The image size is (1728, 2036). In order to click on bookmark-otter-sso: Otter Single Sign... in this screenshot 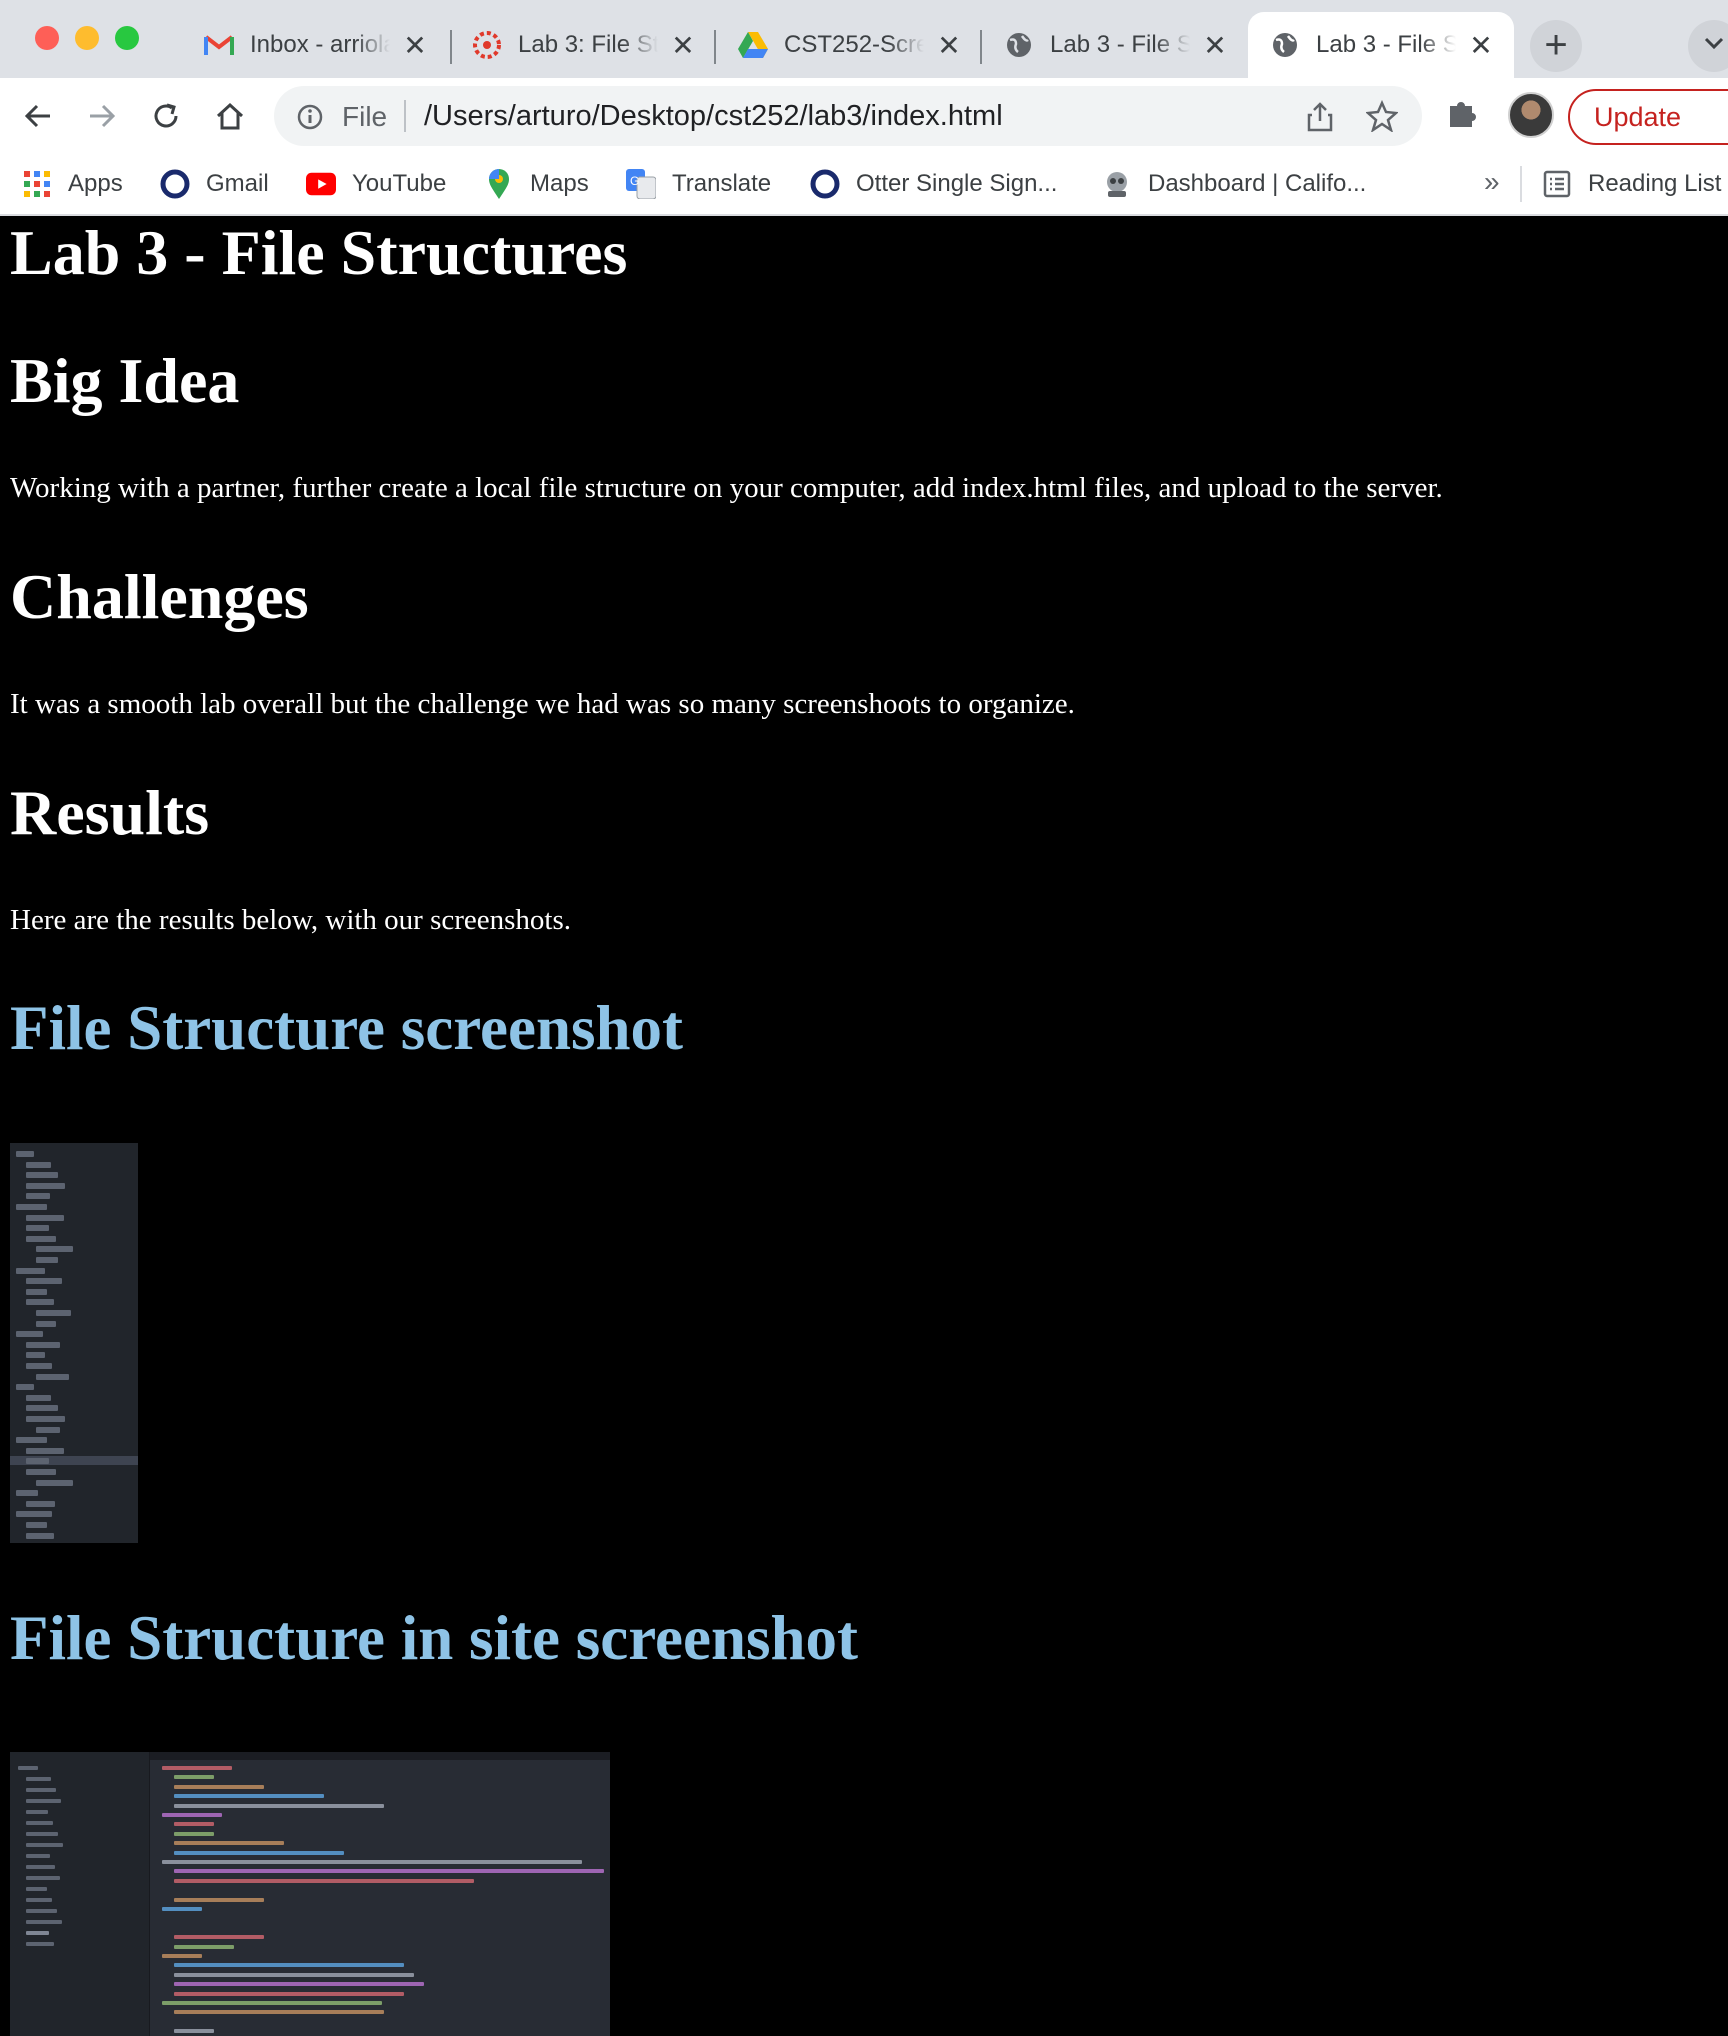, I will do `click(933, 184)`.